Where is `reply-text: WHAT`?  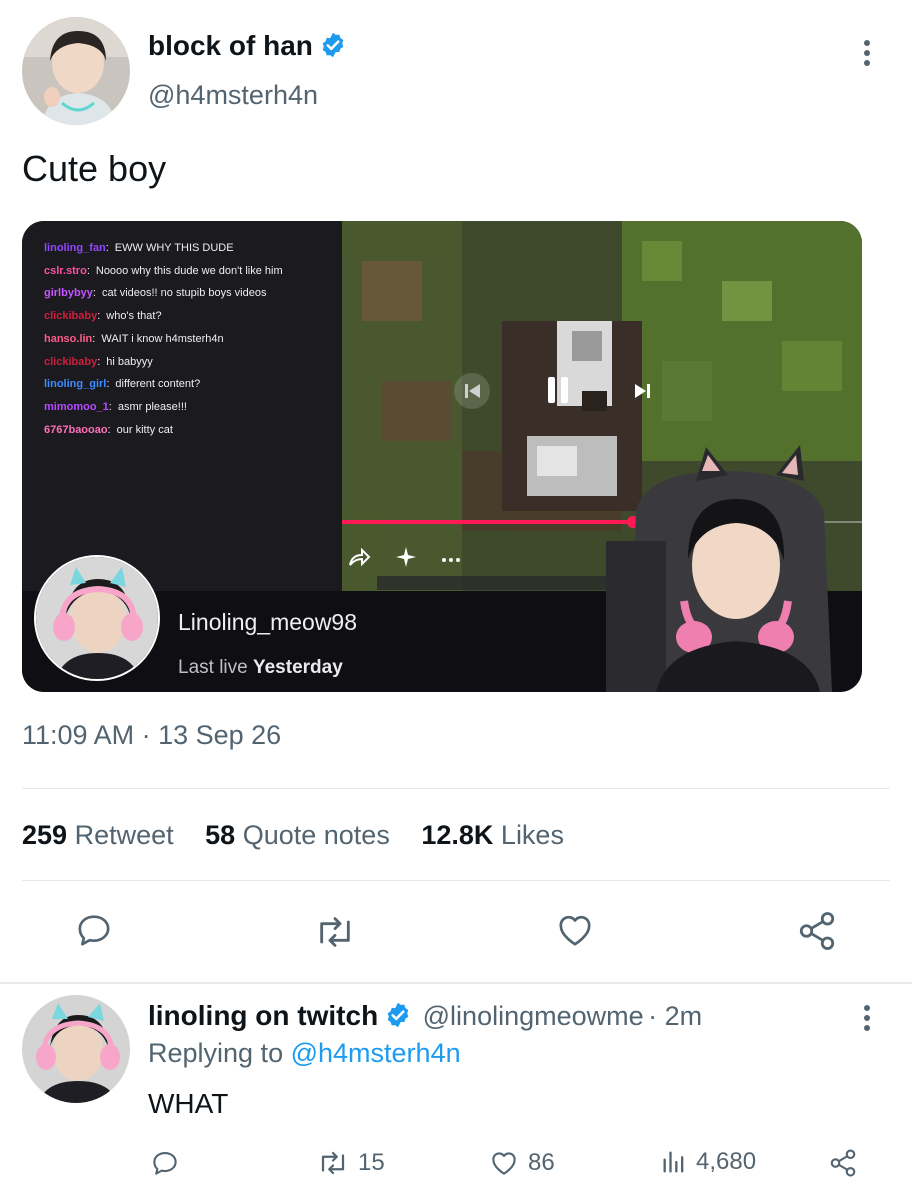
reply-text: WHAT is located at coordinates (188, 1103).